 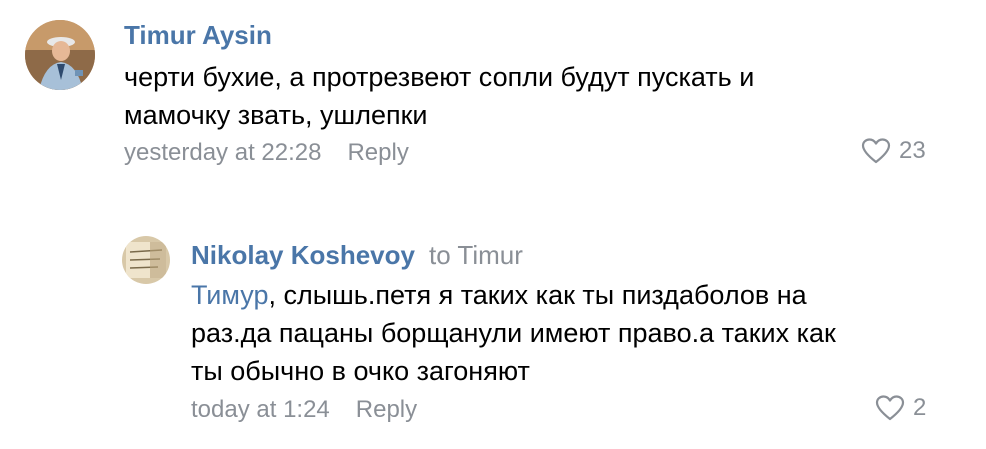 I want to click on mention-link: Тимур, so click(x=229, y=295).